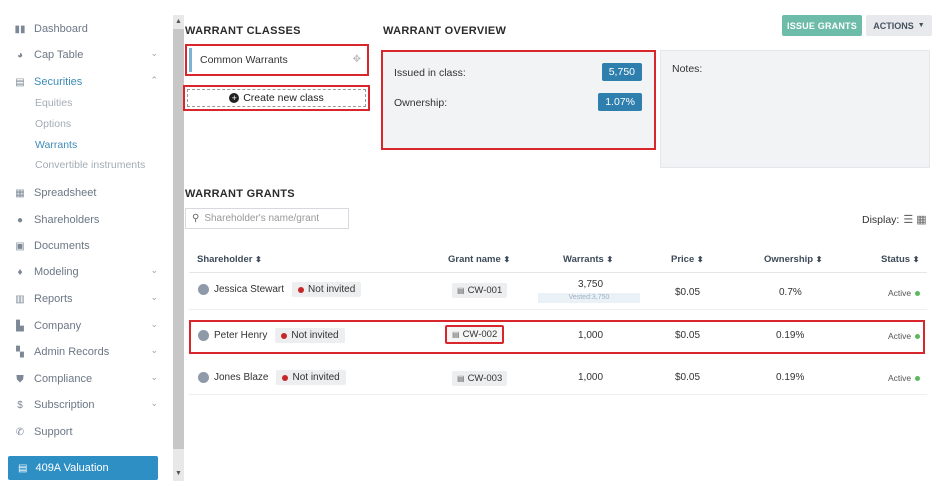 The width and height of the screenshot is (940, 486). Describe the element at coordinates (56, 145) in the screenshot. I see `sidebar-subitem-warrants: Warrants` at that location.